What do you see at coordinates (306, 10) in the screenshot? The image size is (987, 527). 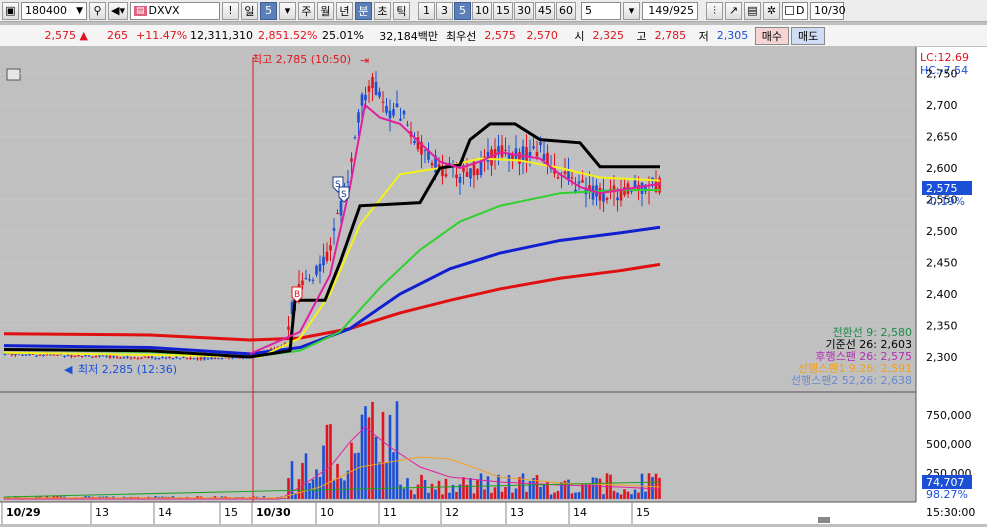 I see `week-button: 주` at bounding box center [306, 10].